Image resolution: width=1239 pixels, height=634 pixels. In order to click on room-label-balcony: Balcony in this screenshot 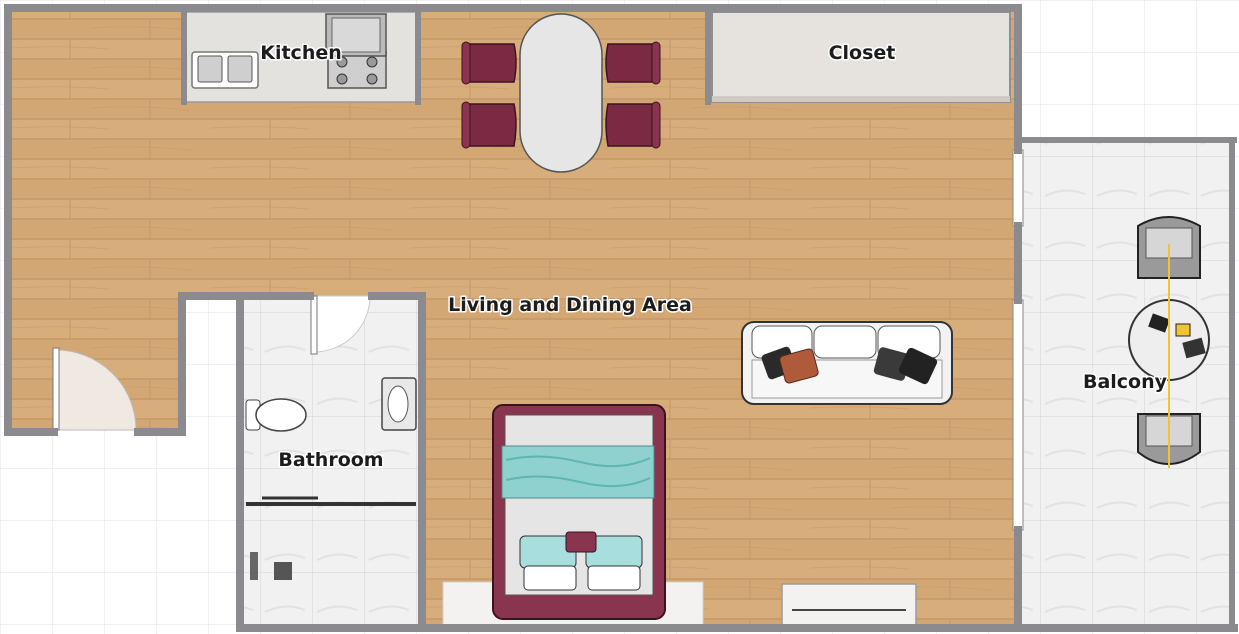, I will do `click(1125, 382)`.